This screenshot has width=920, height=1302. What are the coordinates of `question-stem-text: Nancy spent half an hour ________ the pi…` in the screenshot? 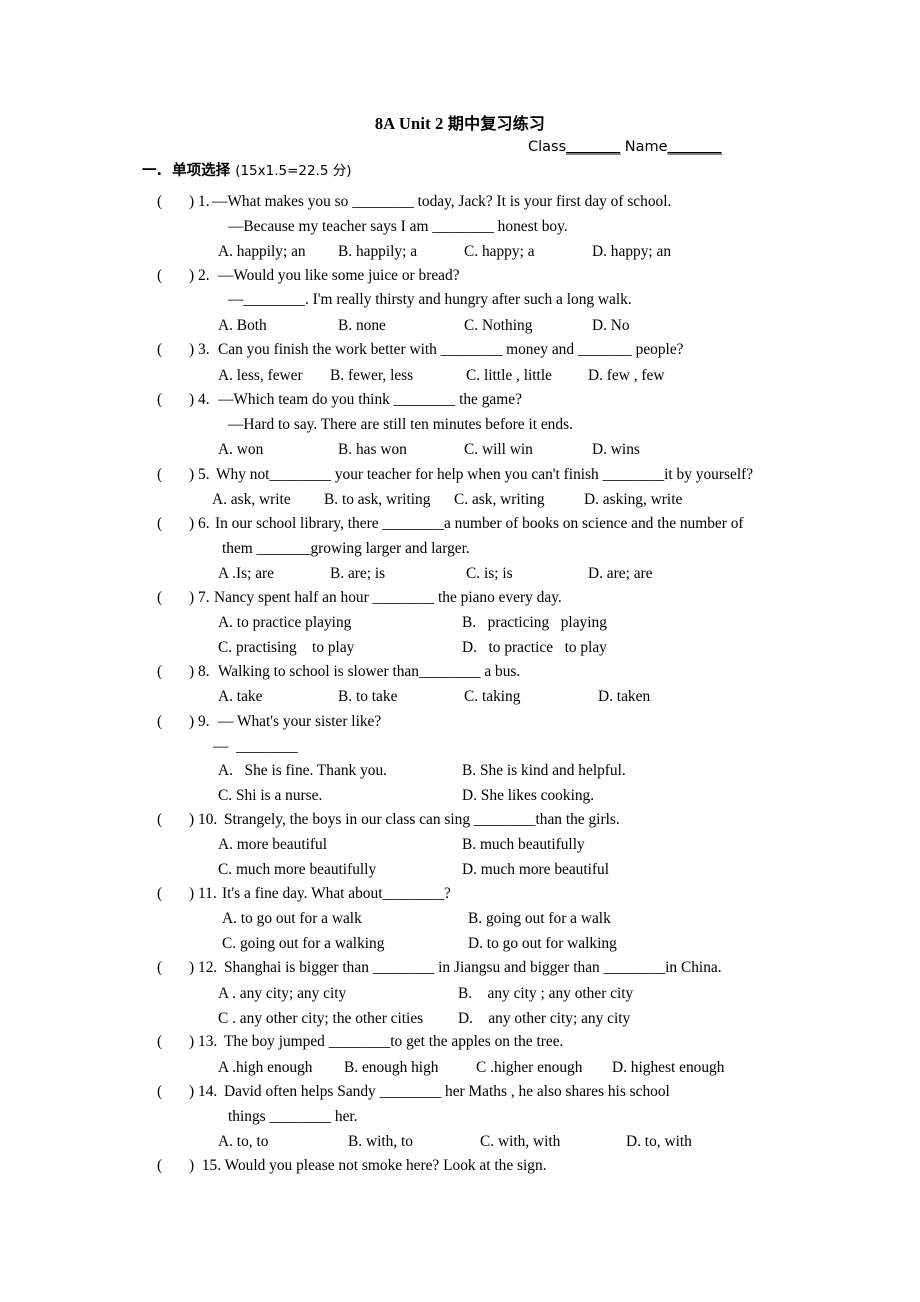 It's located at (388, 597).